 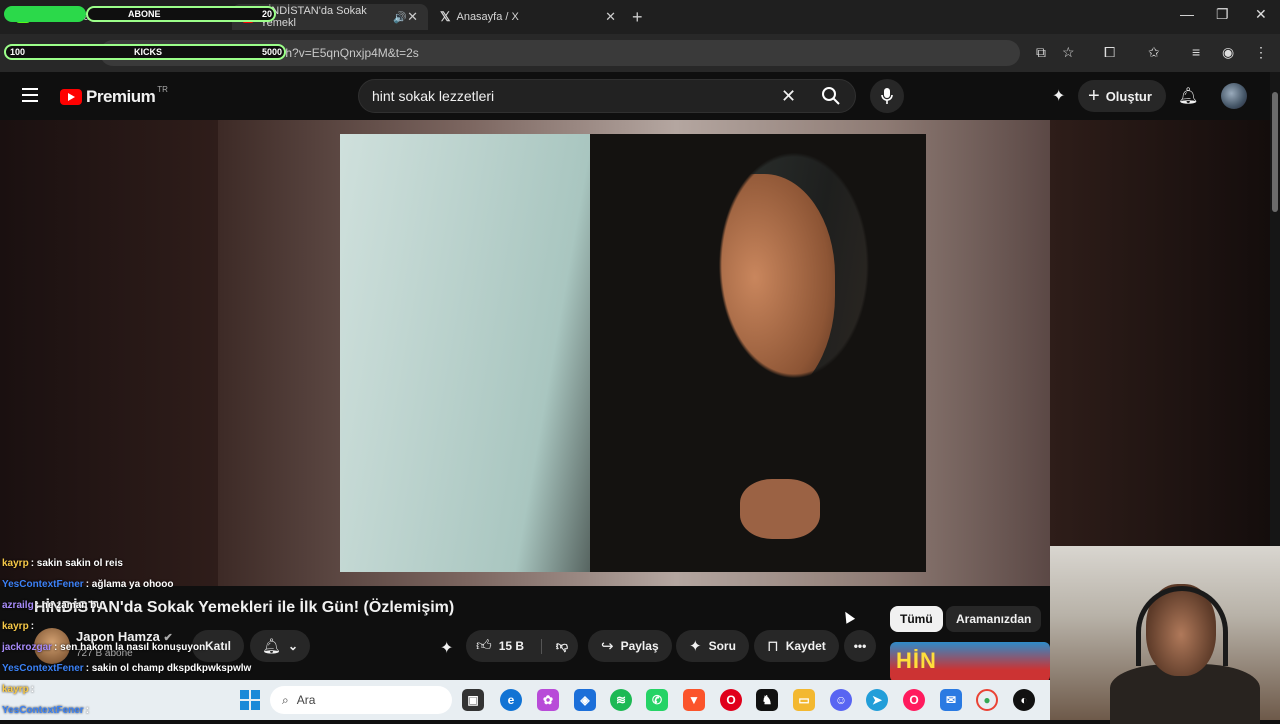 I want to click on brand-name: Premium, so click(x=121, y=96).